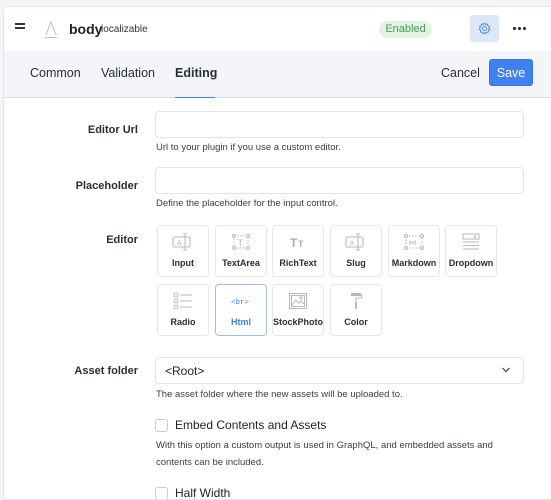 This screenshot has height=500, width=551. I want to click on editor-option-slug: a Slug, so click(356, 251).